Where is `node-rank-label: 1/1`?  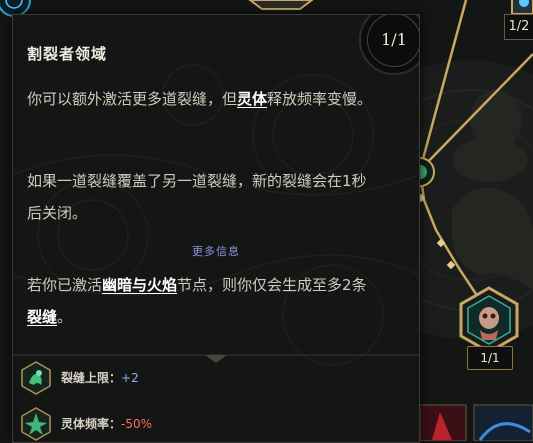
node-rank-label: 1/1 is located at coordinates (490, 358).